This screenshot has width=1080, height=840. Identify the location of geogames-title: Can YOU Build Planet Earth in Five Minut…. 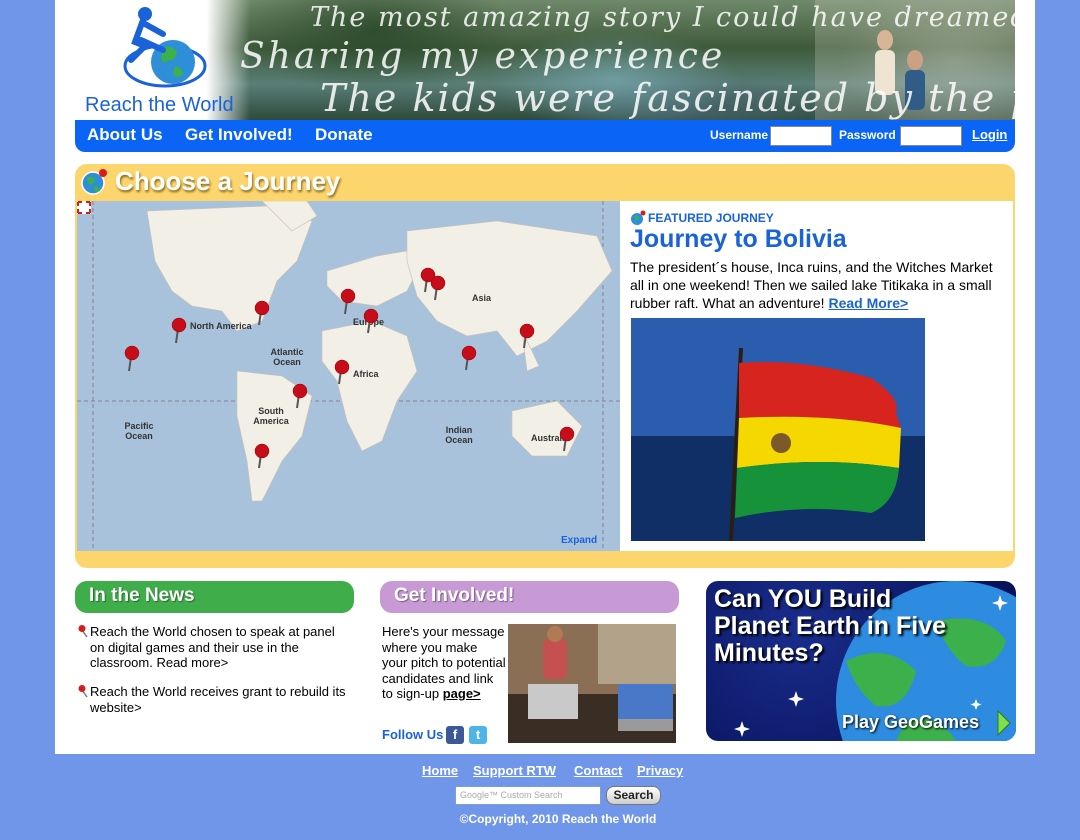
(830, 626).